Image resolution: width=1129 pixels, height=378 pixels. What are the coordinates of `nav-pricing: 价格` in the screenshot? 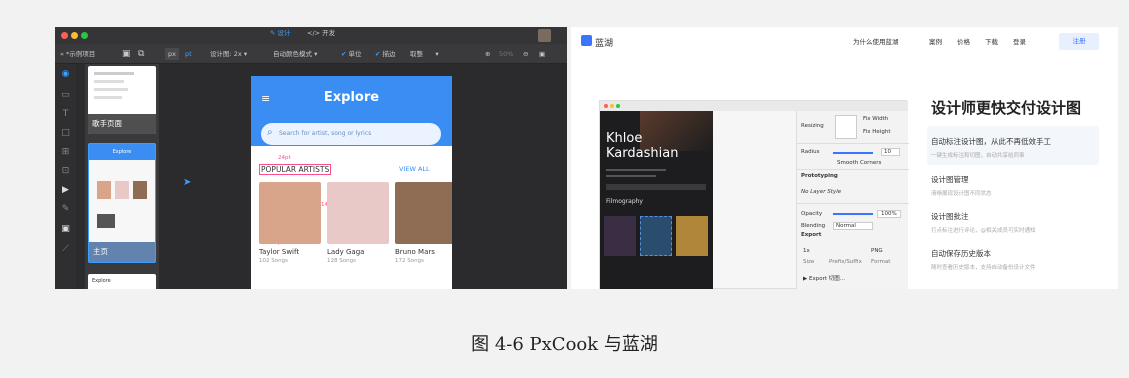 It's located at (963, 41).